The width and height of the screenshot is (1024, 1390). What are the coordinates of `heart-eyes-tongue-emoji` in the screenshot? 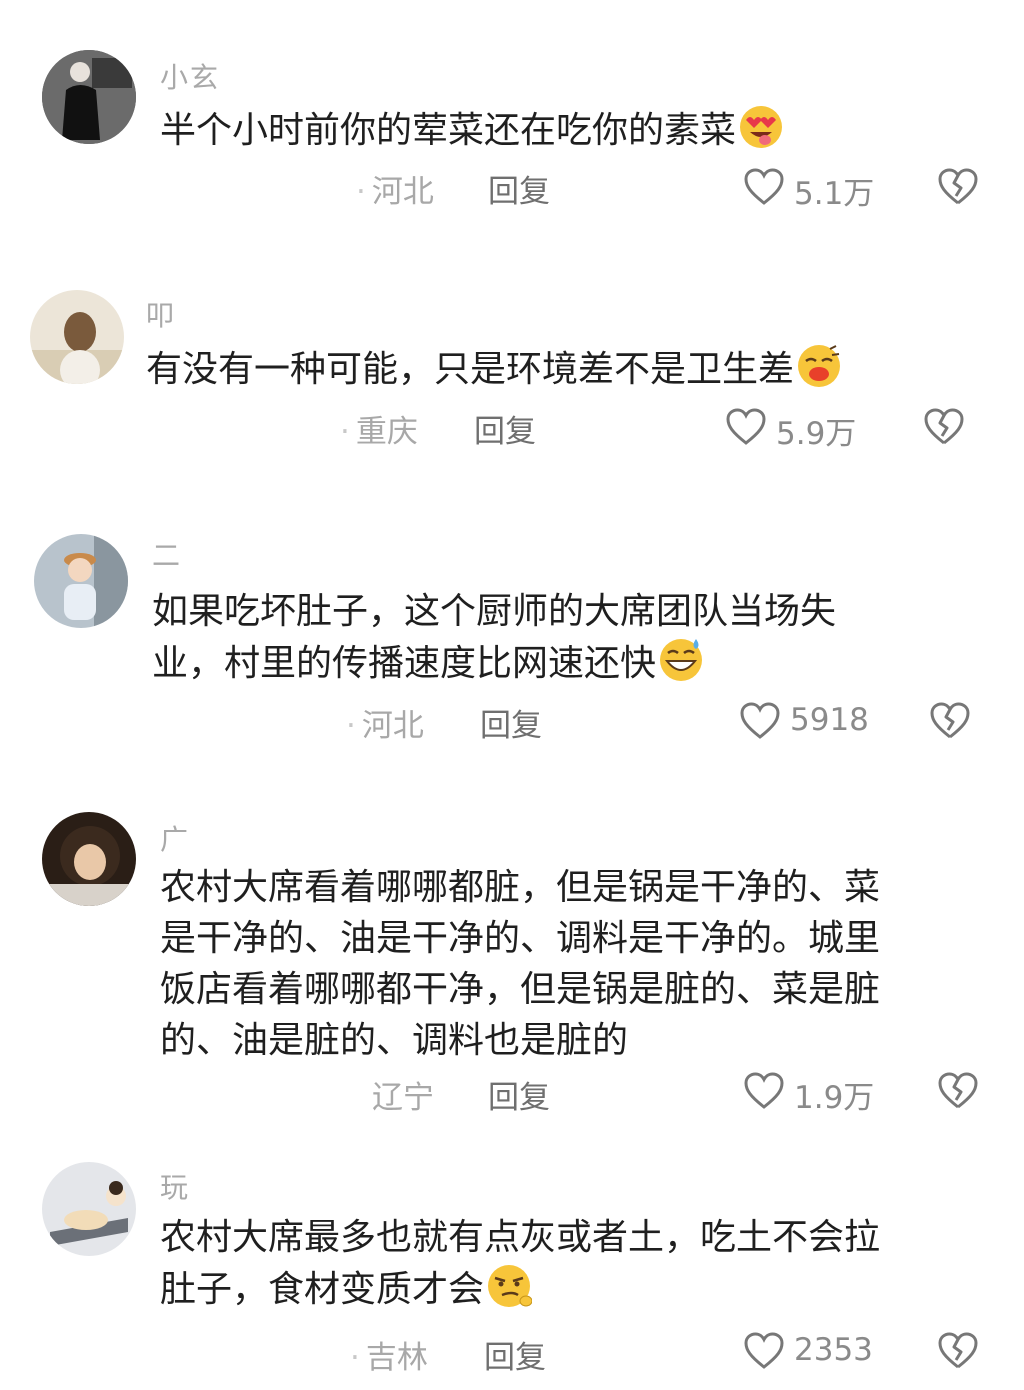 It's located at (761, 127).